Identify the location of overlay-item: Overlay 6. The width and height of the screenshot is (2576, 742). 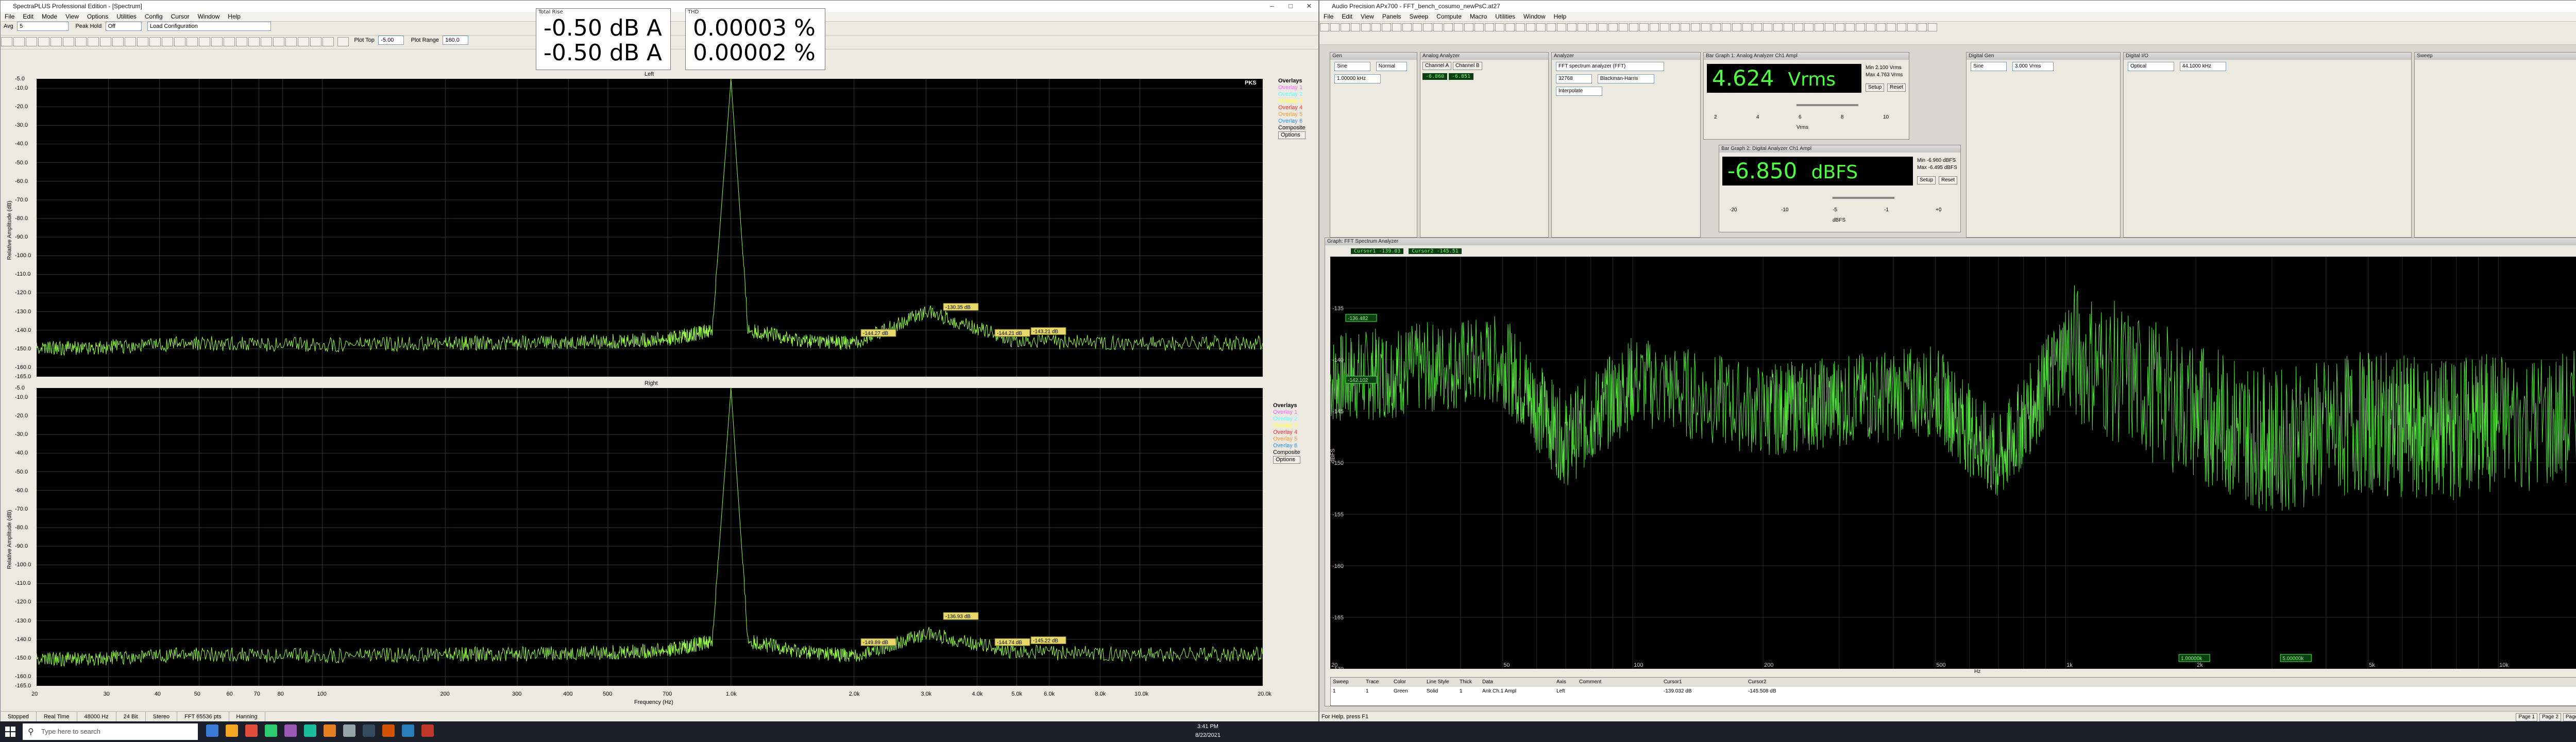
(1286, 446).